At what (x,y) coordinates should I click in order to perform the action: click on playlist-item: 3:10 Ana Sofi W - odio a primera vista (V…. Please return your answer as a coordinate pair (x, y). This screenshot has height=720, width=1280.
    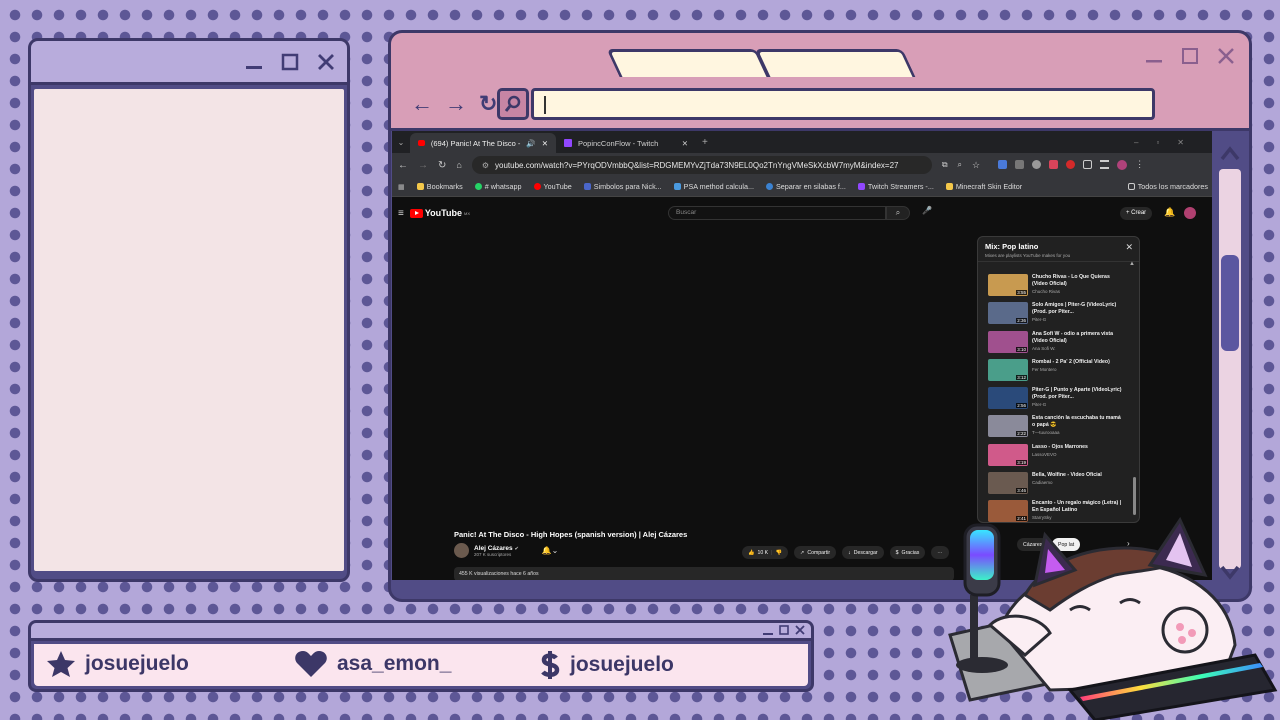
    Looking at the image, I should click on (1058, 342).